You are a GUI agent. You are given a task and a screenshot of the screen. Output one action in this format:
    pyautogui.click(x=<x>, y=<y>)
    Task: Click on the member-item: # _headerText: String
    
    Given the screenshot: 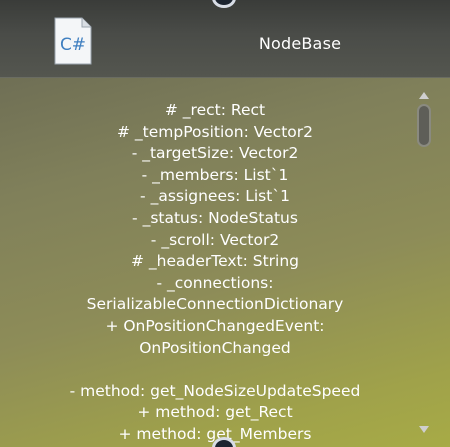 What is the action you would take?
    pyautogui.click(x=215, y=261)
    